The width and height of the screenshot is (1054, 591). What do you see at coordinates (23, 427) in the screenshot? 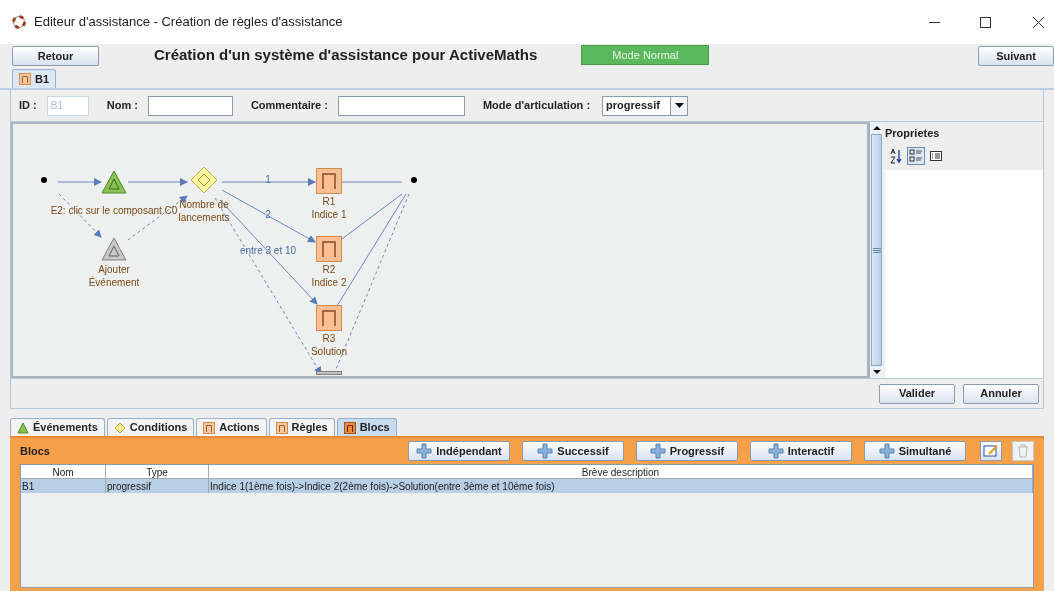
I see `triangle-icon` at bounding box center [23, 427].